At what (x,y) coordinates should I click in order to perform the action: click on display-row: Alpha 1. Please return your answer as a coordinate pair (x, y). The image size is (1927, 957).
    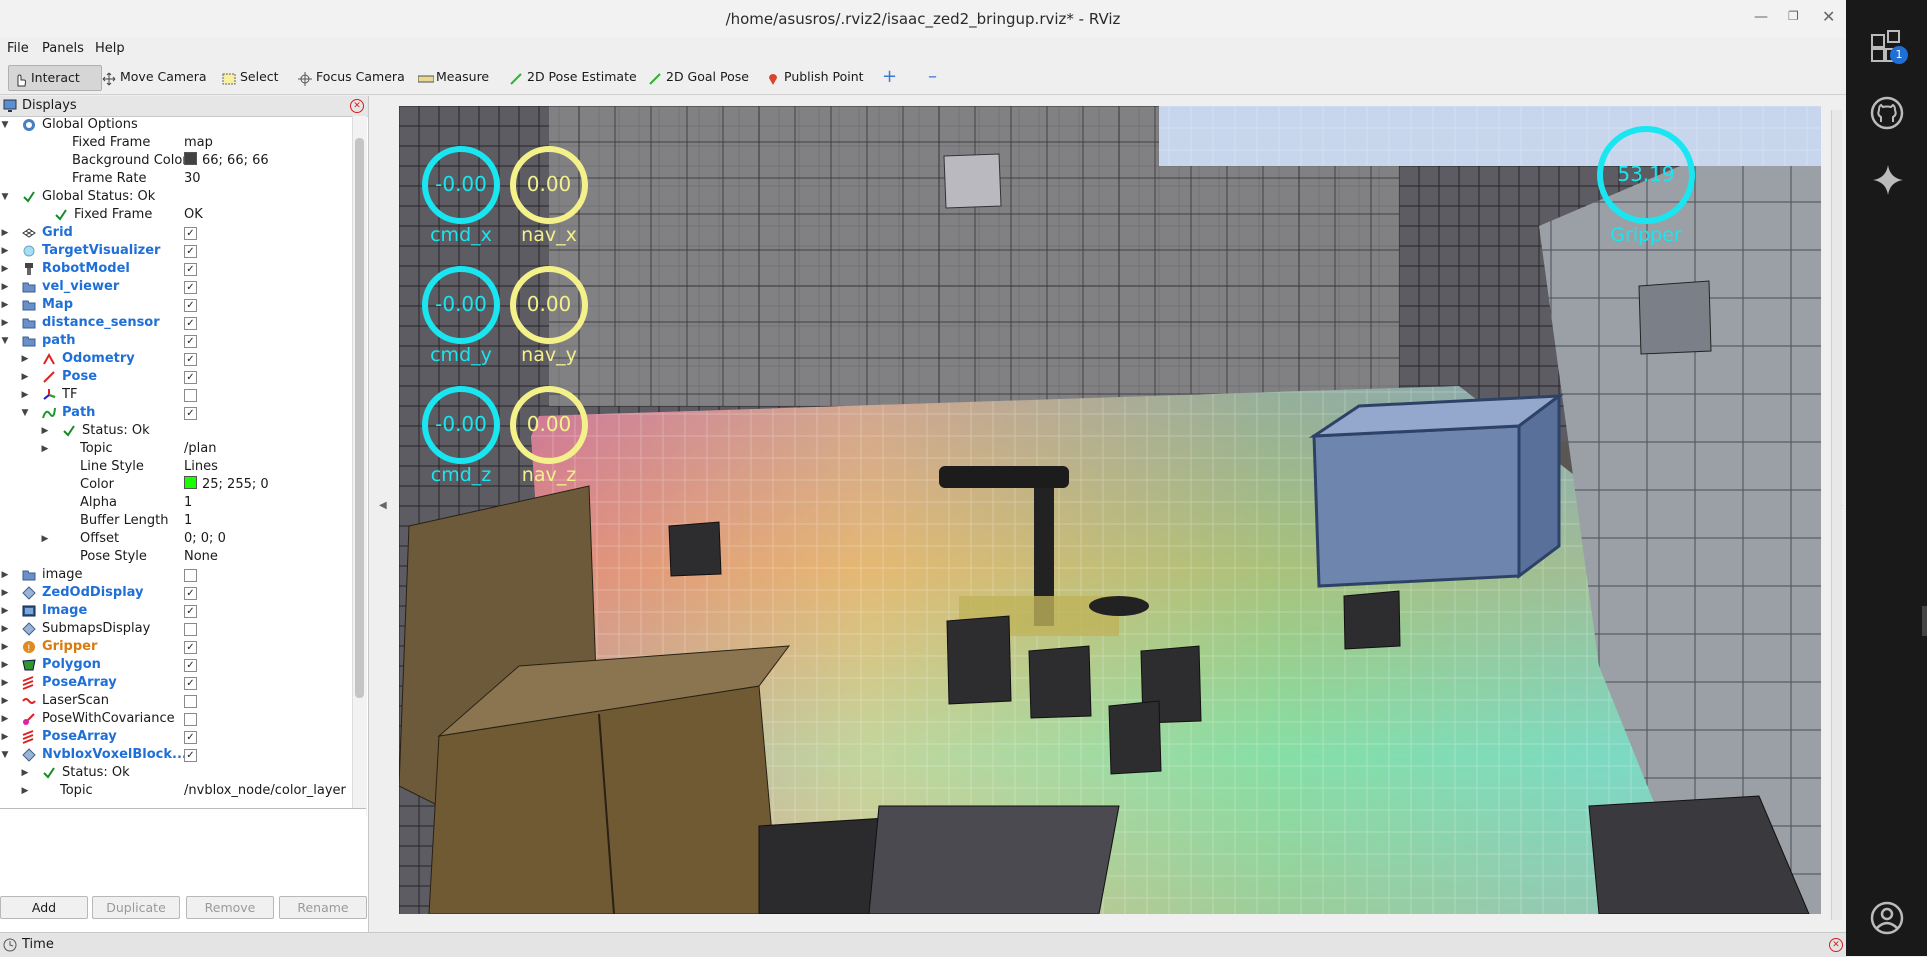
    Looking at the image, I should click on (176, 503).